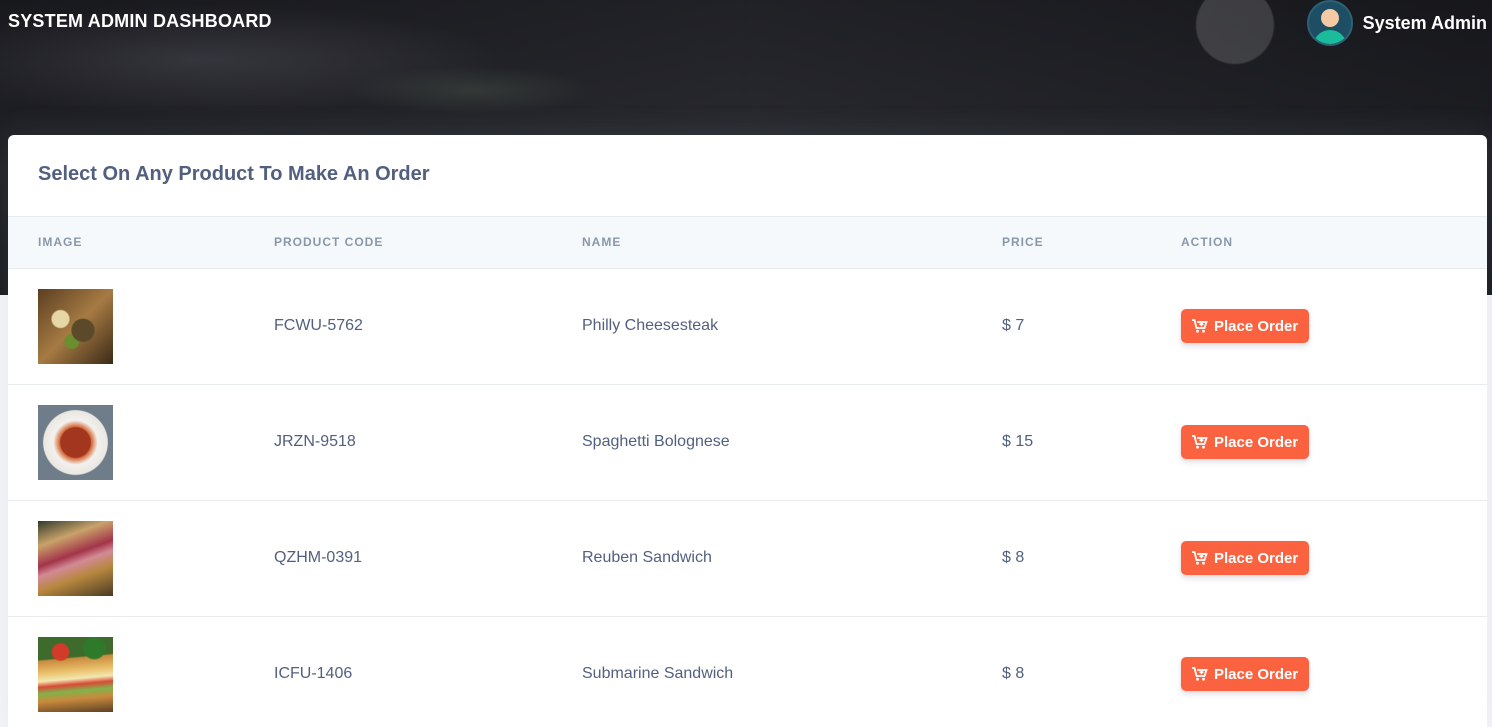  Describe the element at coordinates (1061, 326) in the screenshot. I see `product-price: $ 7` at that location.